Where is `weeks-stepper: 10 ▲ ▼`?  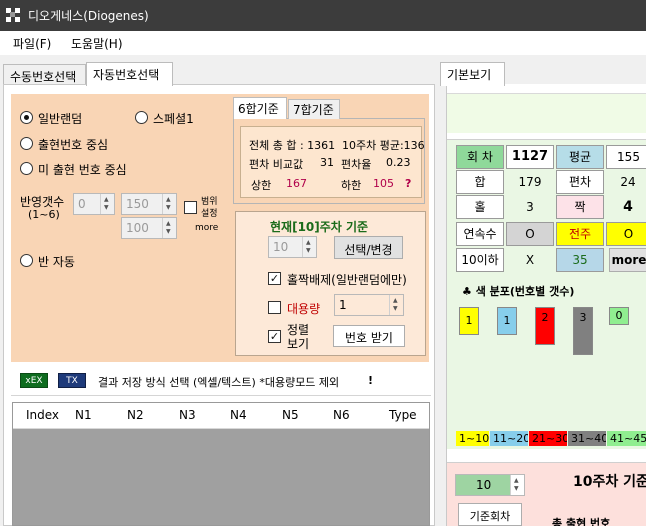 weeks-stepper: 10 ▲ ▼ is located at coordinates (292, 247).